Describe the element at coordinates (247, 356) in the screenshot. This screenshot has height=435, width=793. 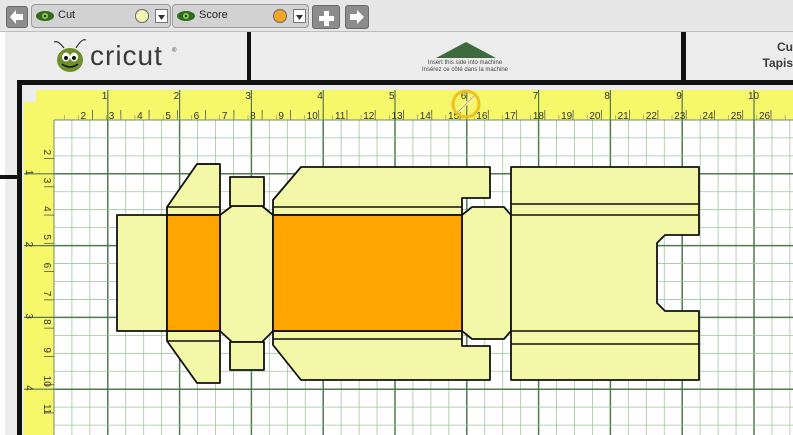
I see `shape-narrow-tab-bottom` at that location.